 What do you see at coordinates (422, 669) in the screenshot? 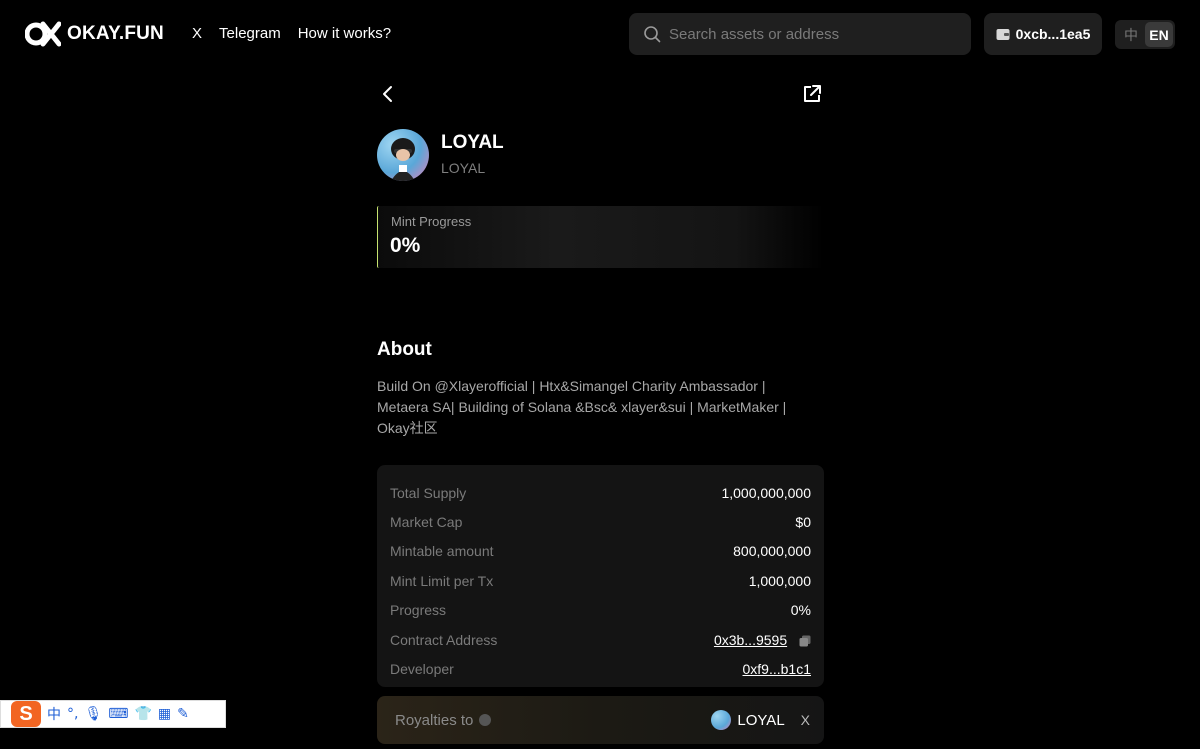
I see `stat-label: Developer` at bounding box center [422, 669].